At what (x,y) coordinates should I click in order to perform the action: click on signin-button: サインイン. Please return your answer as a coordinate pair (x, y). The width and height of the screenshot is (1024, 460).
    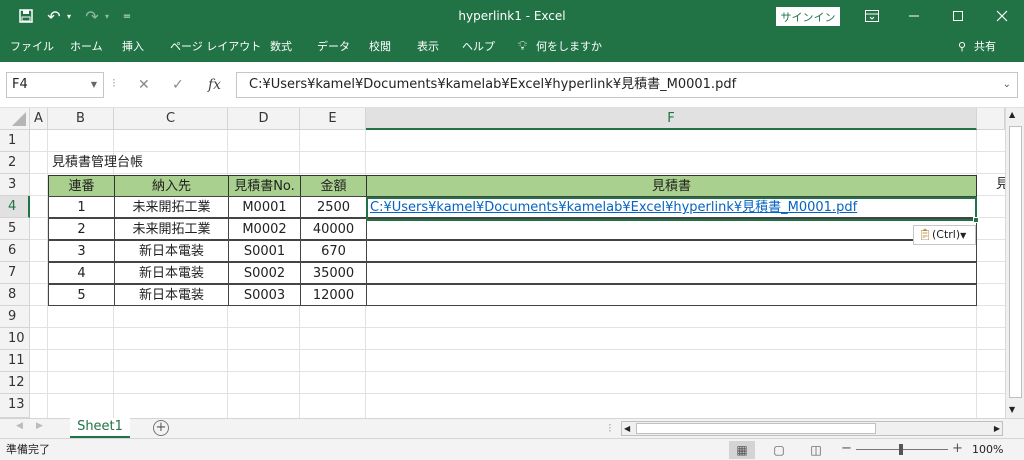
    Looking at the image, I should click on (808, 16).